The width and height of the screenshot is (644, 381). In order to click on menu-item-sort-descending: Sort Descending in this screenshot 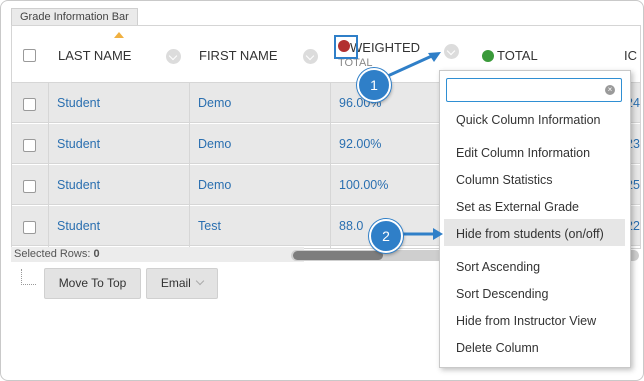, I will do `click(502, 294)`.